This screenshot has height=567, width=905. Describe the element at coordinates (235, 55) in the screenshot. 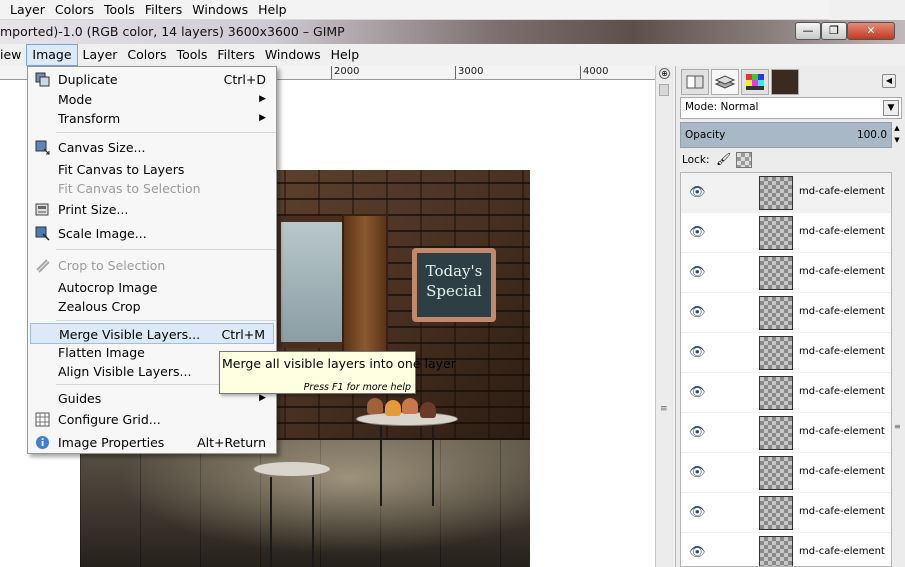

I see `menu-filters-2: Filters` at that location.